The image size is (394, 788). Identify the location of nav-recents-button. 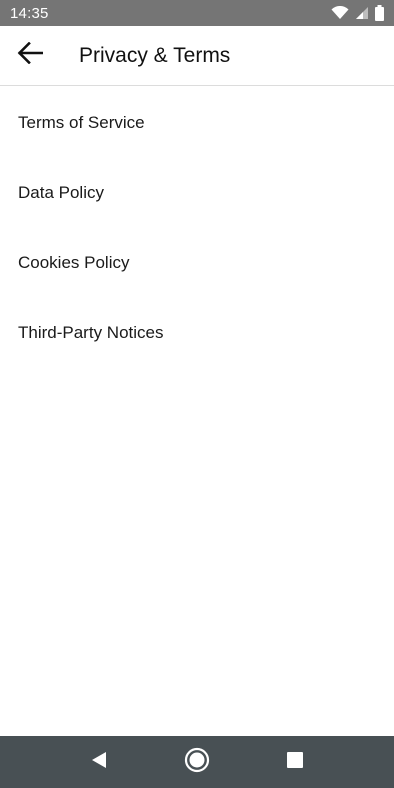
(295, 762).